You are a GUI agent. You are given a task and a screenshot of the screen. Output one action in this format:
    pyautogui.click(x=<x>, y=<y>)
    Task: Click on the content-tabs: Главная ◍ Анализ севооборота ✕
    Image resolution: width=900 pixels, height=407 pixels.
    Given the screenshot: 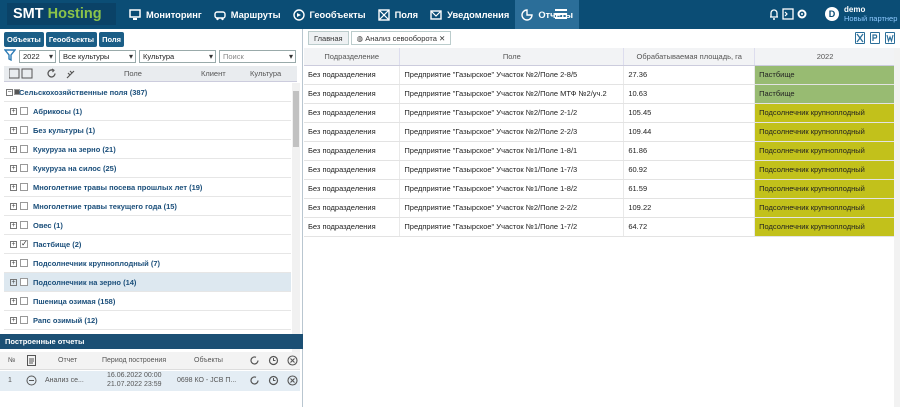 What is the action you would take?
    pyautogui.click(x=380, y=38)
    